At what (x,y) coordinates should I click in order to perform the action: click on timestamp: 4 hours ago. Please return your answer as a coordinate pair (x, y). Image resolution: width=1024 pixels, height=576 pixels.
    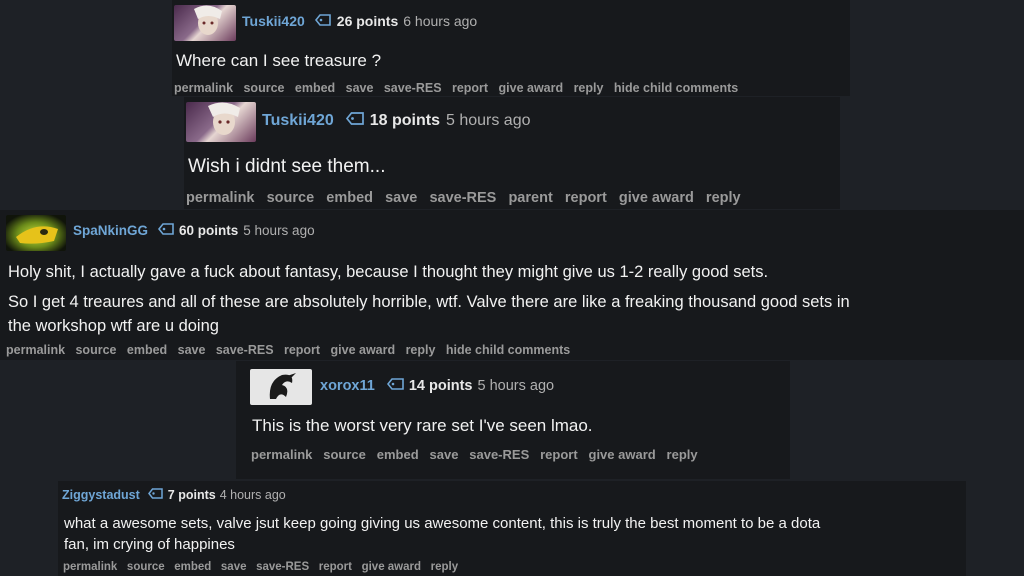
    Looking at the image, I should click on (252, 495).